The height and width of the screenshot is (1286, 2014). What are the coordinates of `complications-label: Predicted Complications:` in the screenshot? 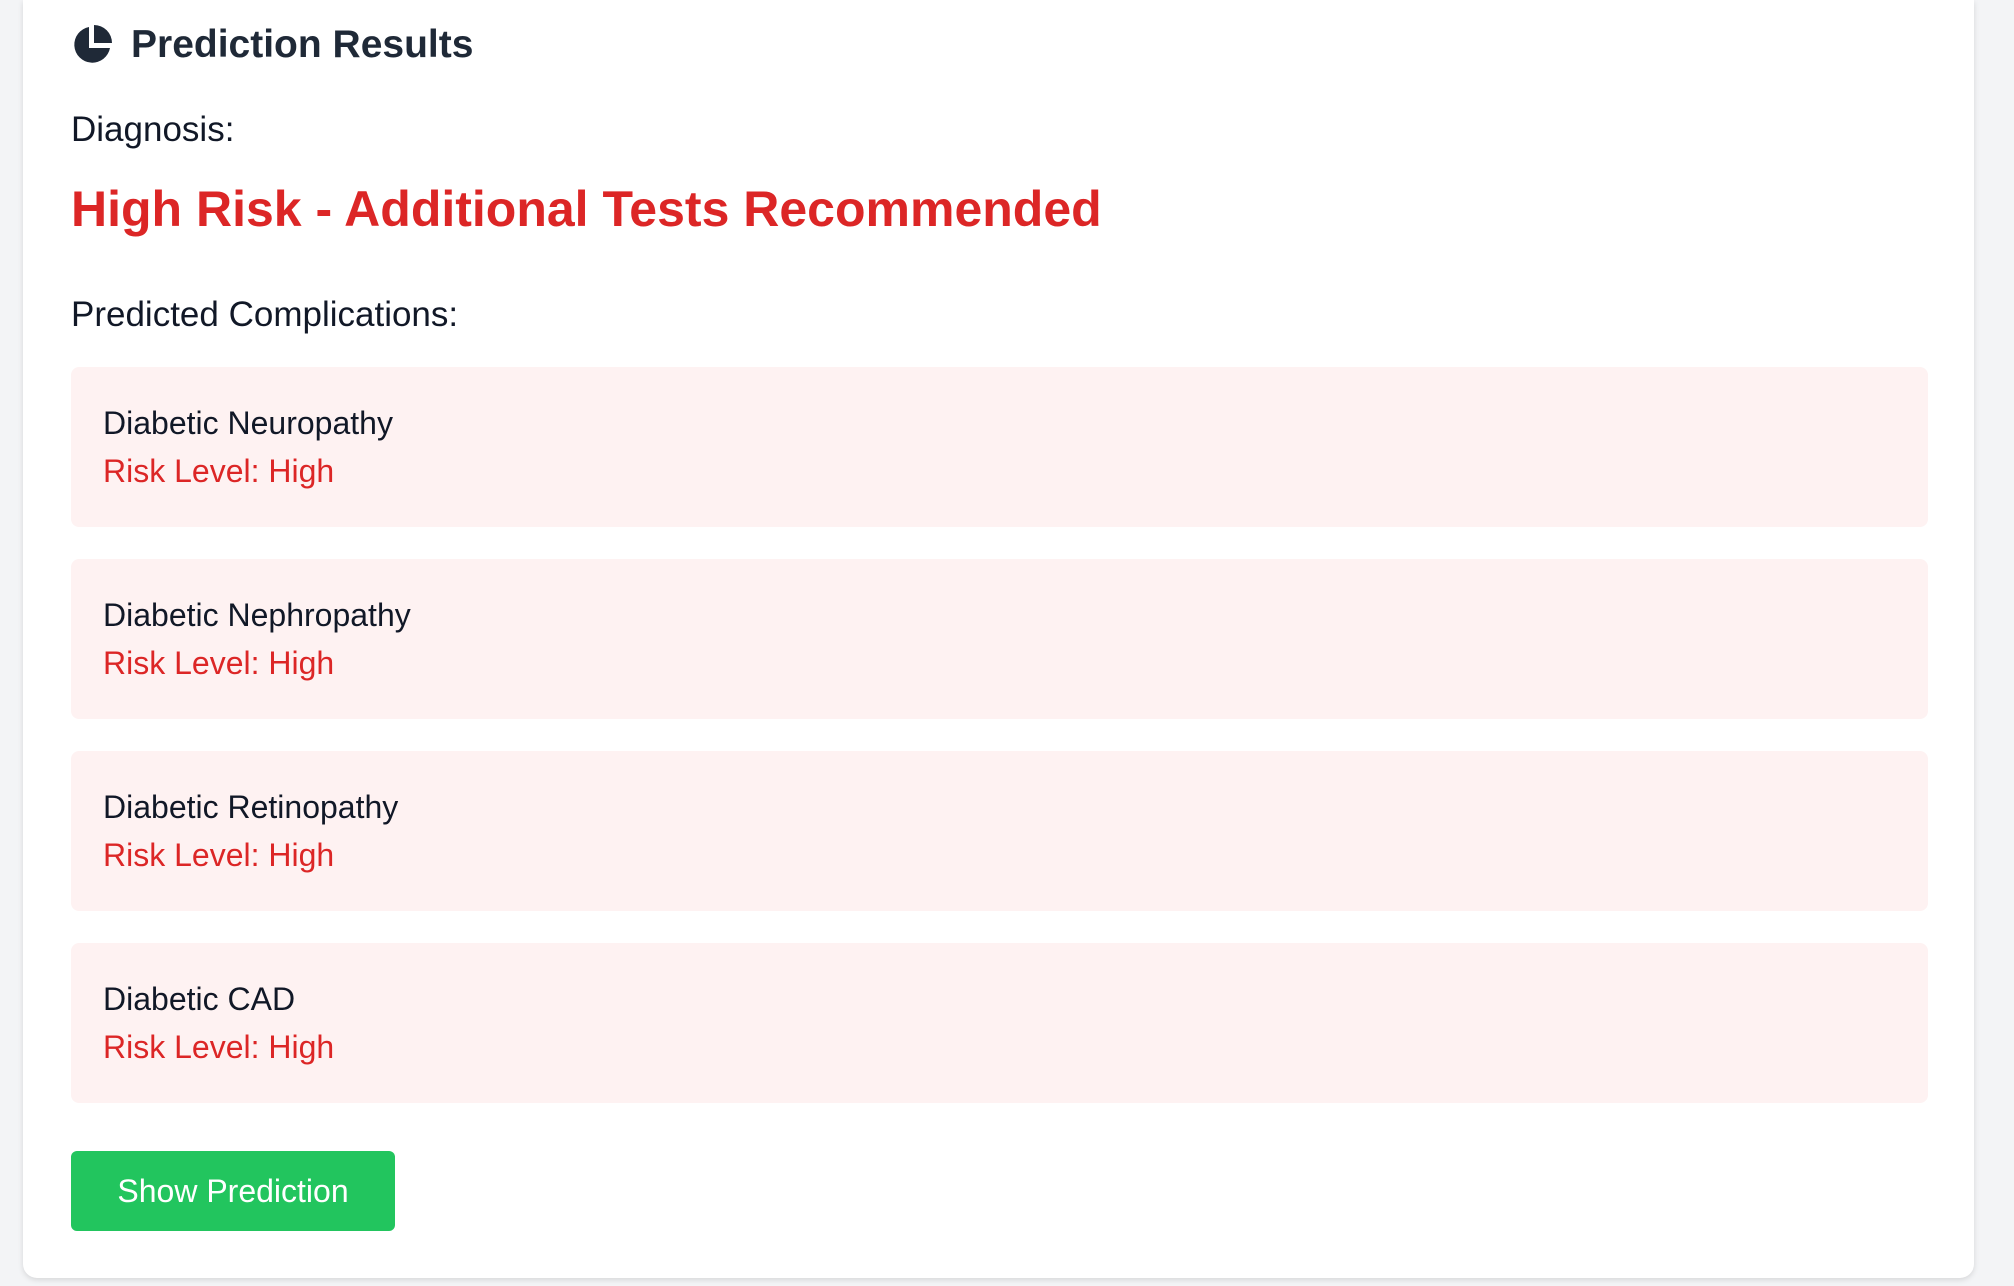 It's located at (265, 314).